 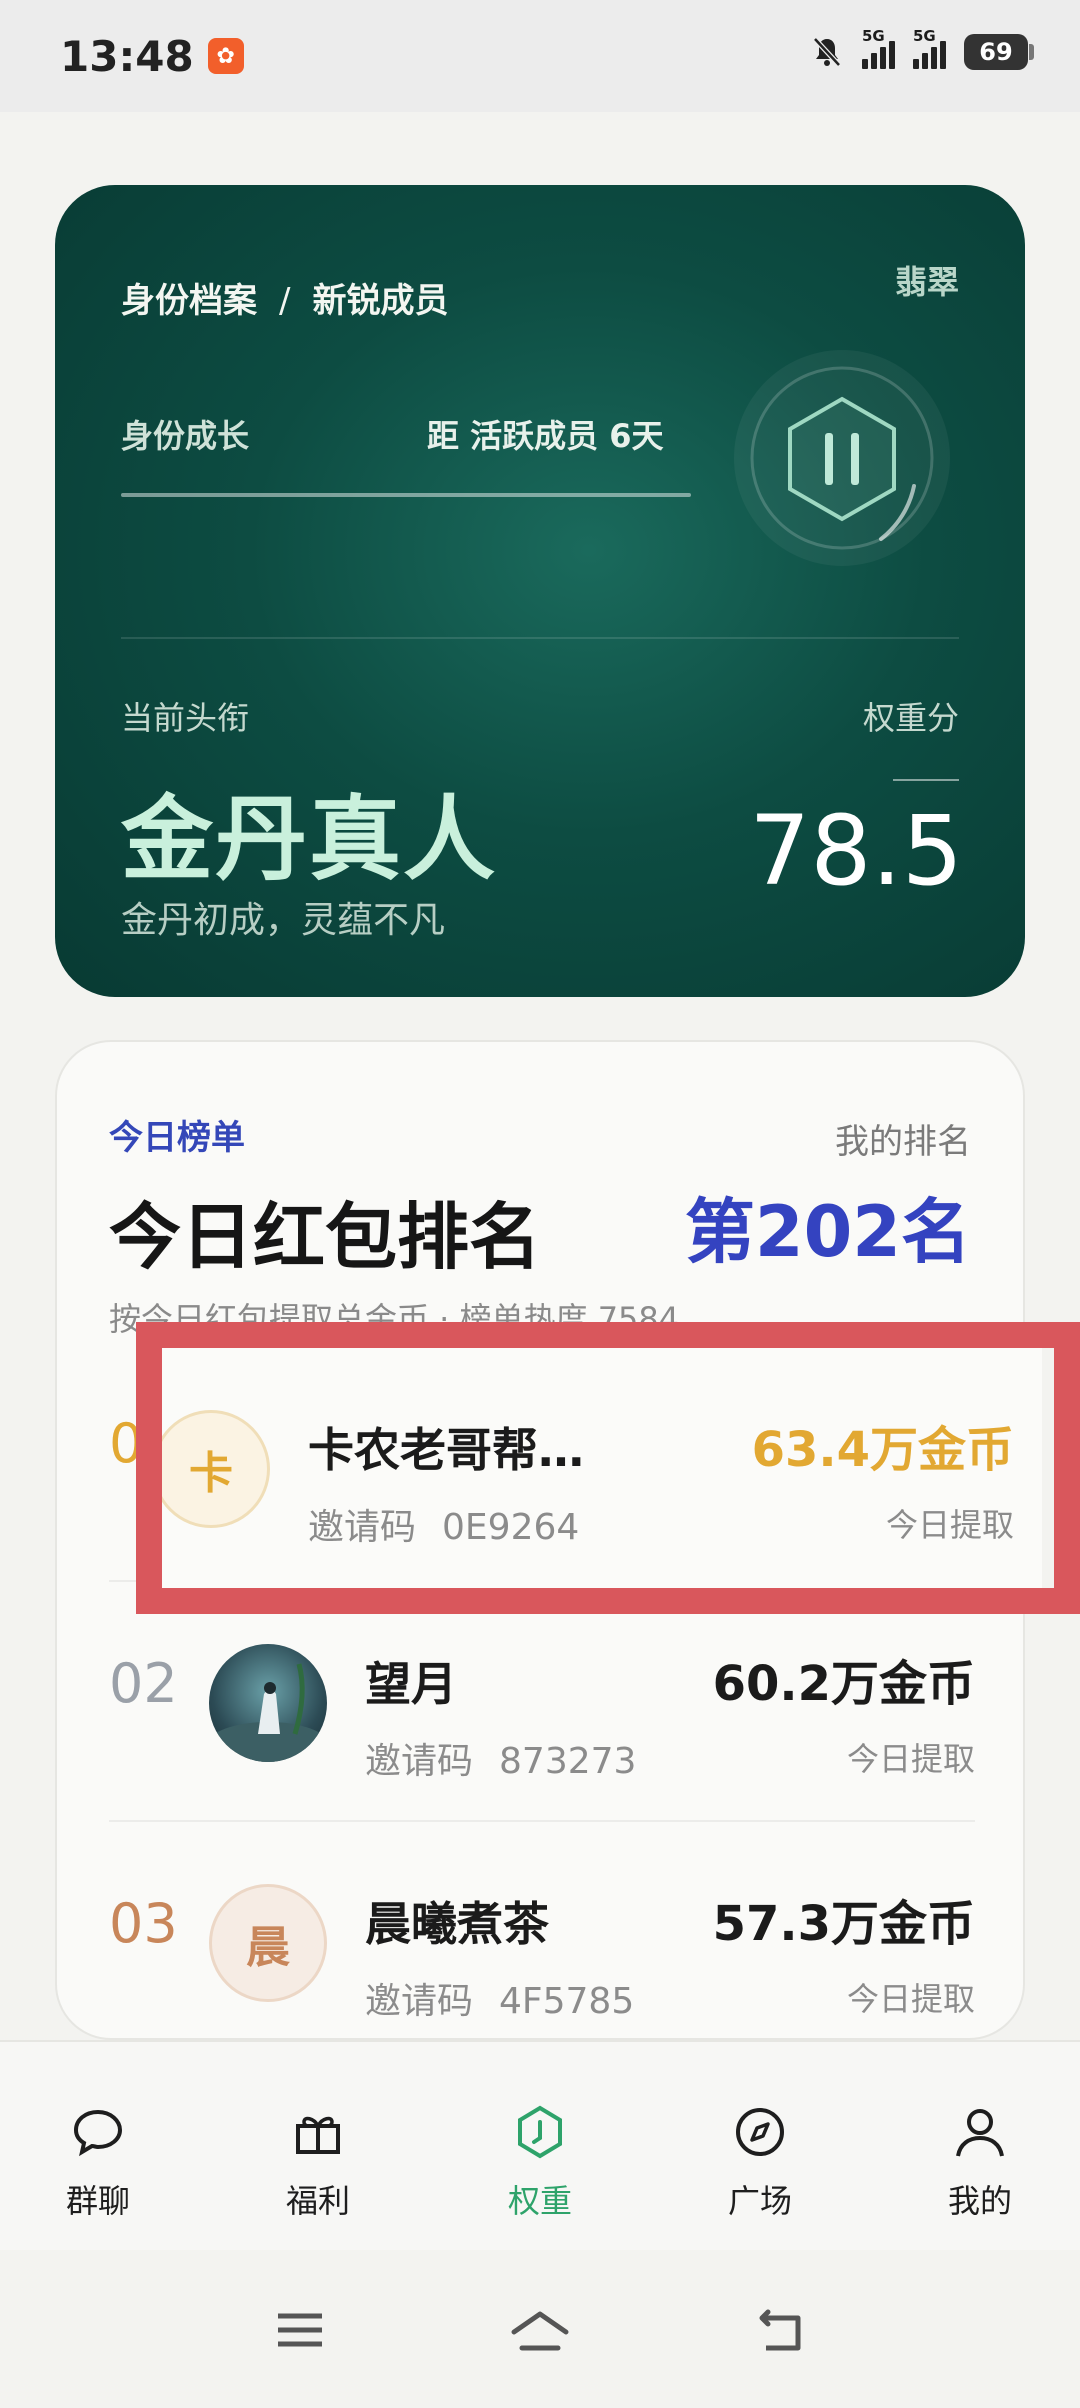 What do you see at coordinates (300, 2330) in the screenshot?
I see `menu-icon` at bounding box center [300, 2330].